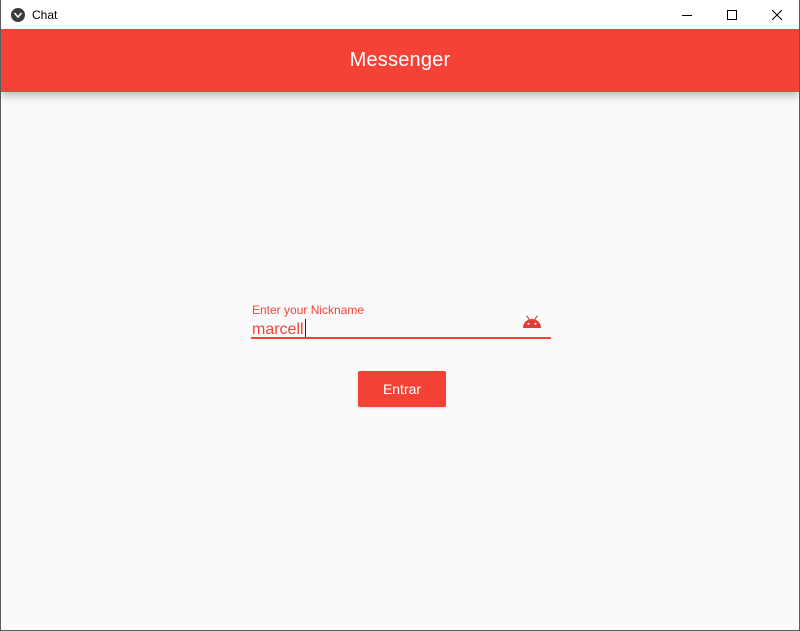 This screenshot has width=800, height=631. Describe the element at coordinates (401, 338) in the screenshot. I see `nickname-field-underline` at that location.